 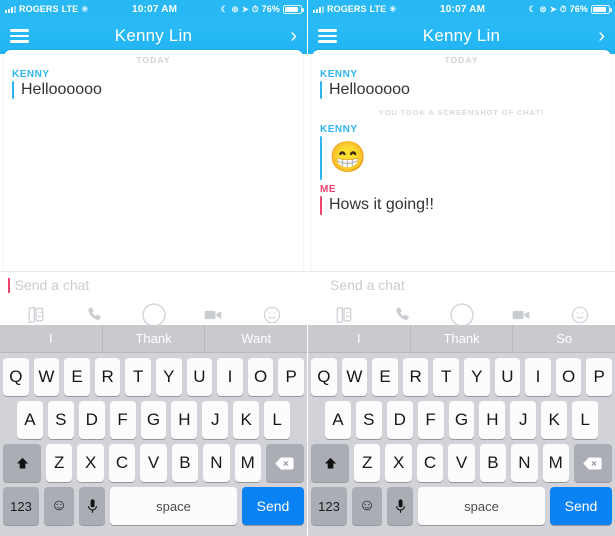 I want to click on status-bar: ROGERS LTE ✳ 10:07 AM ☾ ⊜ ➤ ⏱ 76%, so click(x=153, y=9).